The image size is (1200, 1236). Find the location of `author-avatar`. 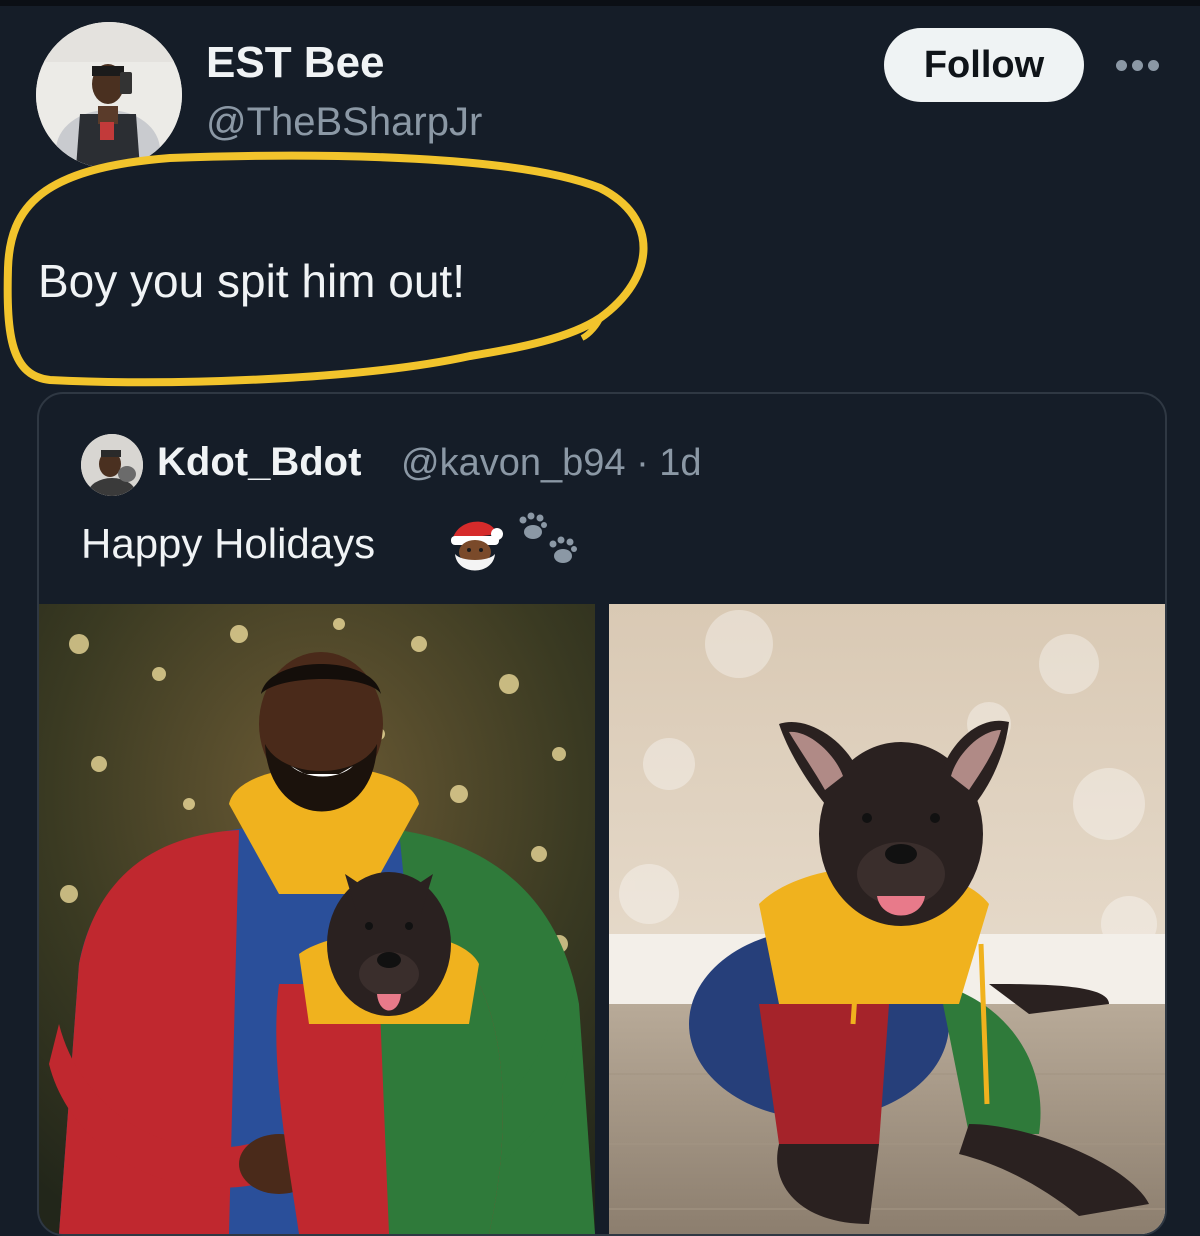

author-avatar is located at coordinates (109, 95).